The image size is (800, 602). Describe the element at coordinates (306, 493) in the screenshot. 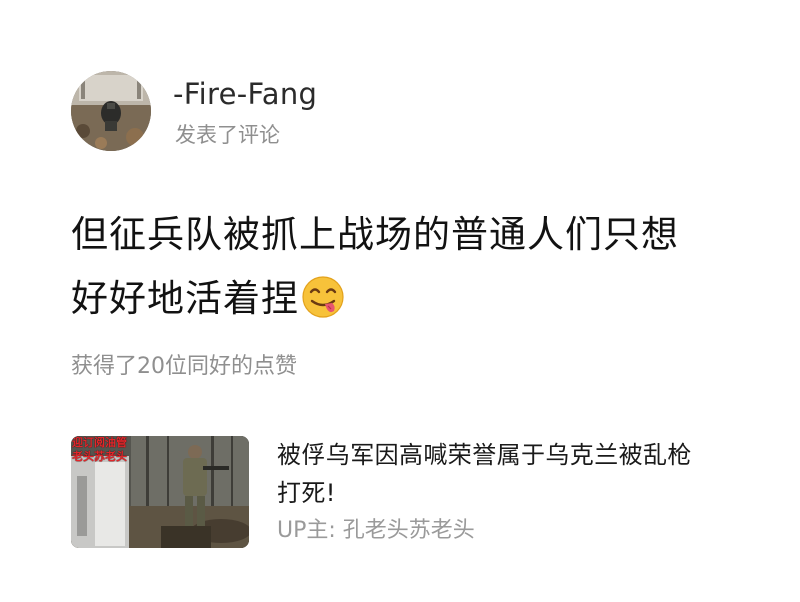

I see `video-title-line: 打死!` at that location.